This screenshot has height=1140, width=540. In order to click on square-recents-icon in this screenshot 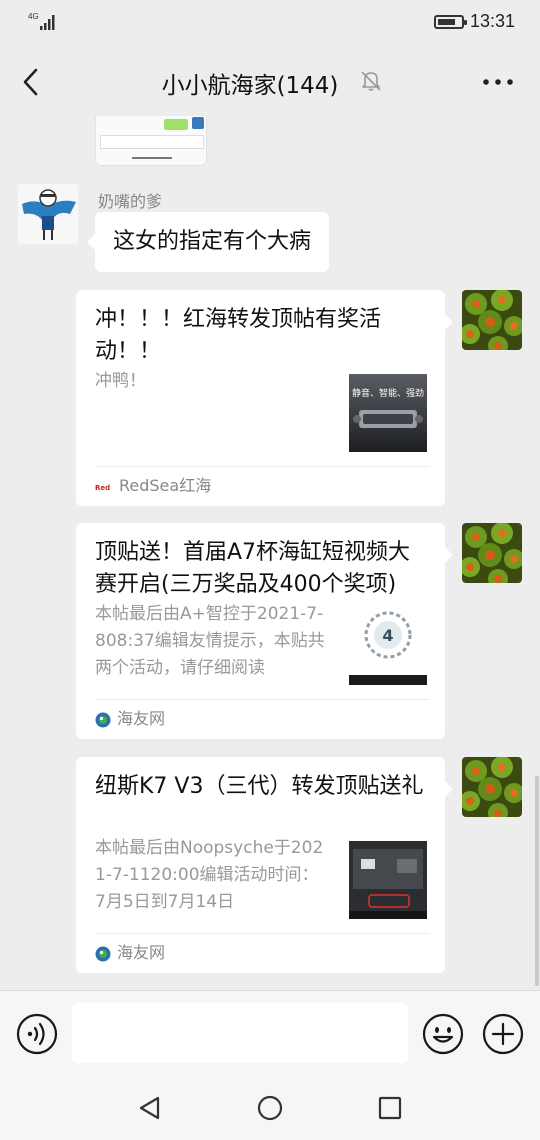, I will do `click(390, 1108)`.